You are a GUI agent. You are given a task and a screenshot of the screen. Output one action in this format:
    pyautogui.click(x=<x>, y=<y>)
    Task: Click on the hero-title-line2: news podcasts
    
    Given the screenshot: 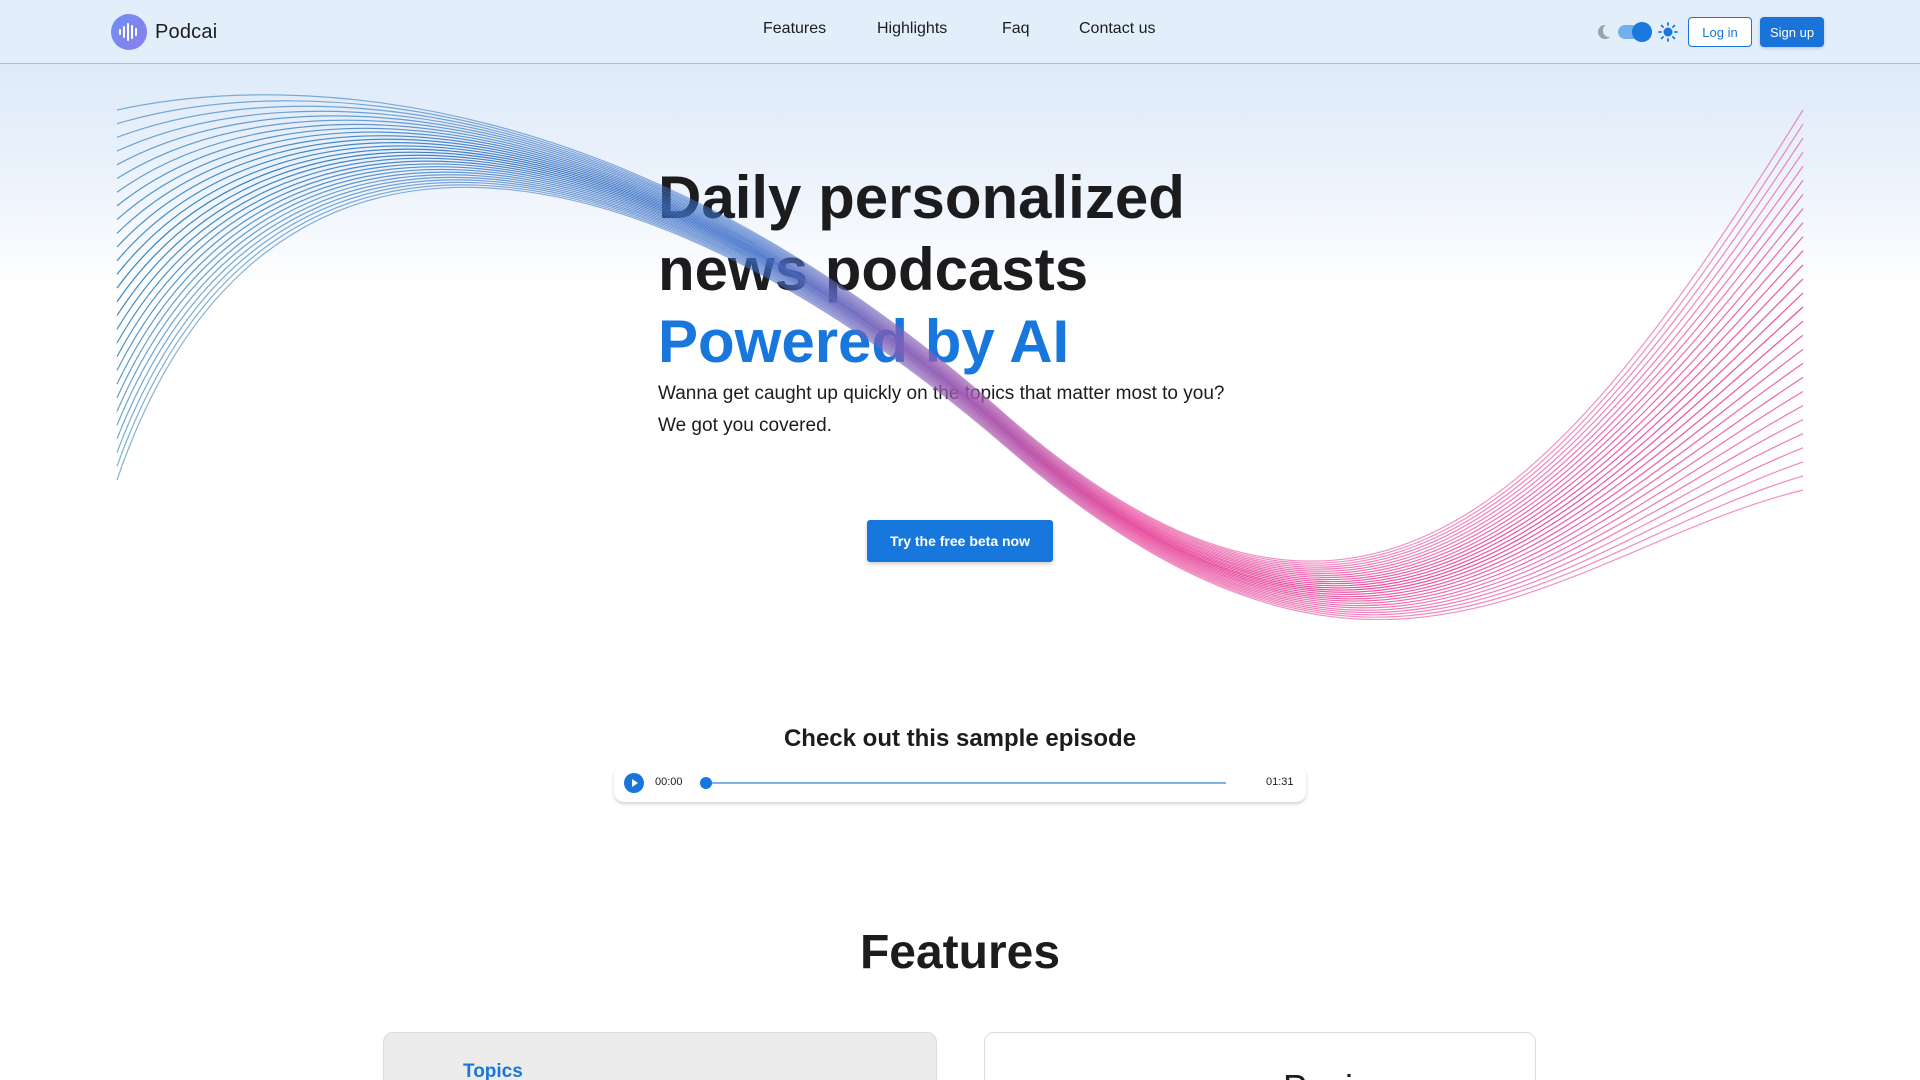 What is the action you would take?
    pyautogui.click(x=873, y=269)
    